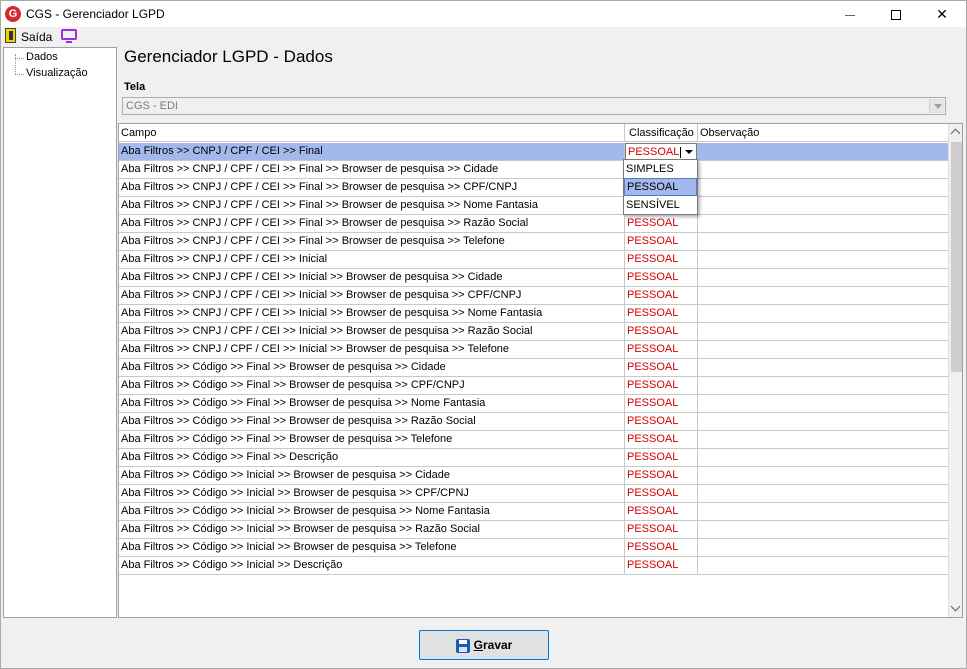 This screenshot has height=669, width=967. Describe the element at coordinates (956, 257) in the screenshot. I see `scrollbar-thumb` at that location.